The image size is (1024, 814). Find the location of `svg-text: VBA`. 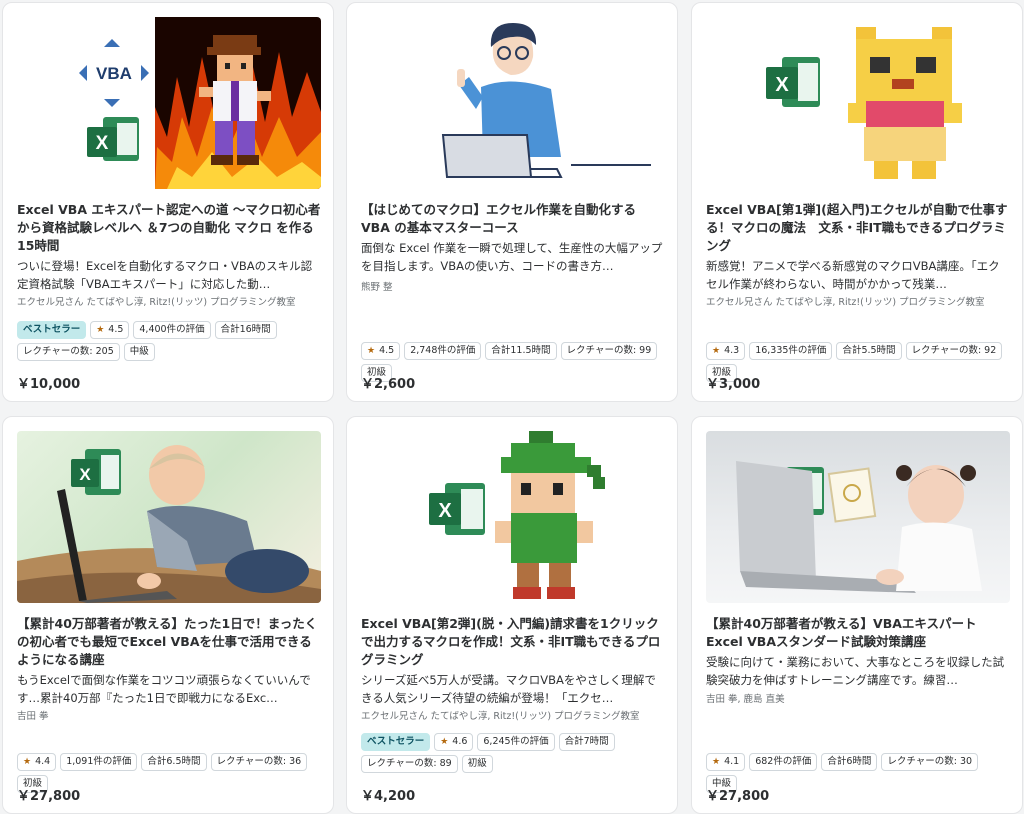

svg-text: VBA is located at coordinates (114, 73).